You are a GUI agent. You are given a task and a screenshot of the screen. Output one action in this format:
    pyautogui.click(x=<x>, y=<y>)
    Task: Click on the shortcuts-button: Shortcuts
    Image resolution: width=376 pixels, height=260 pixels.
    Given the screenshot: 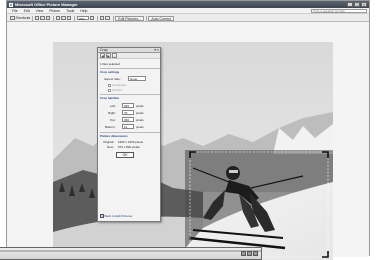 What is the action you would take?
    pyautogui.click(x=23, y=18)
    